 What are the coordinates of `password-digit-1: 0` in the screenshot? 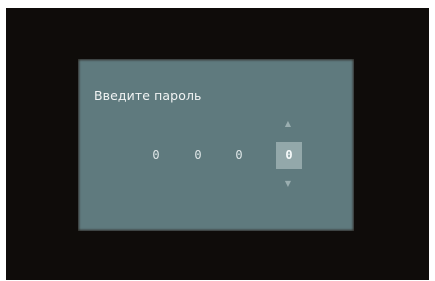 It's located at (156, 155).